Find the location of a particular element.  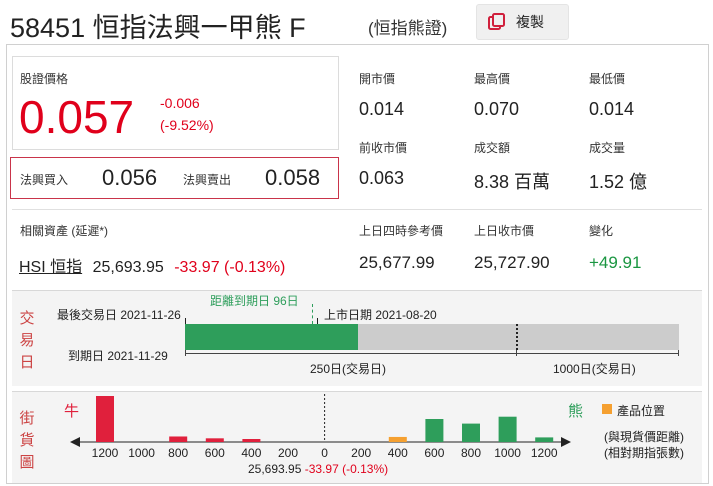

product-position-bar is located at coordinates (397, 439).